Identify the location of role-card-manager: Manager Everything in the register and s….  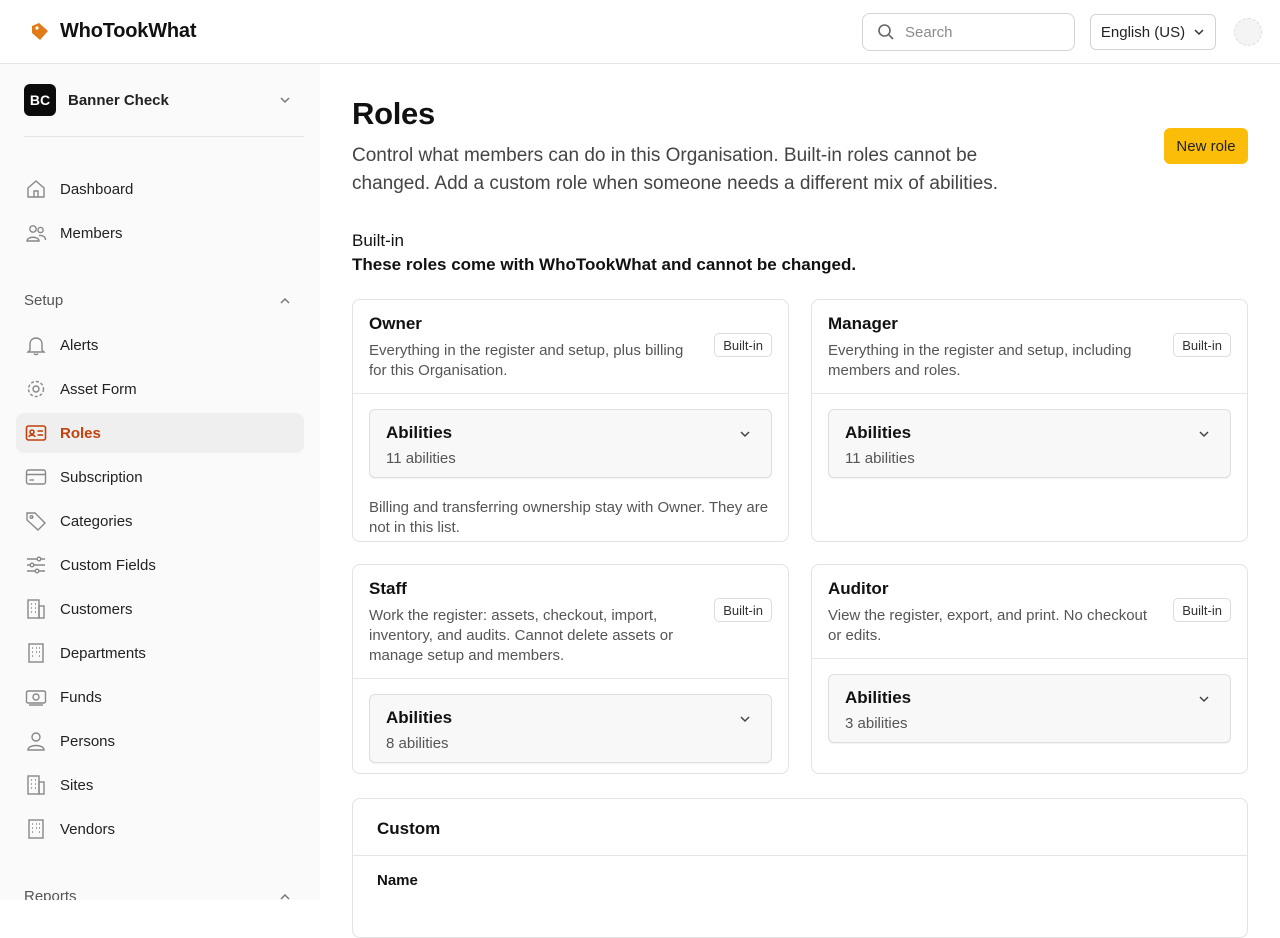
(1029, 420).